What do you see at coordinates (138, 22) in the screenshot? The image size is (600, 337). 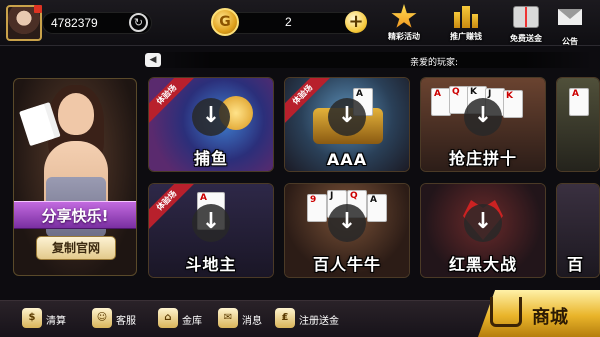 I see `copy-id-icon: ↻` at bounding box center [138, 22].